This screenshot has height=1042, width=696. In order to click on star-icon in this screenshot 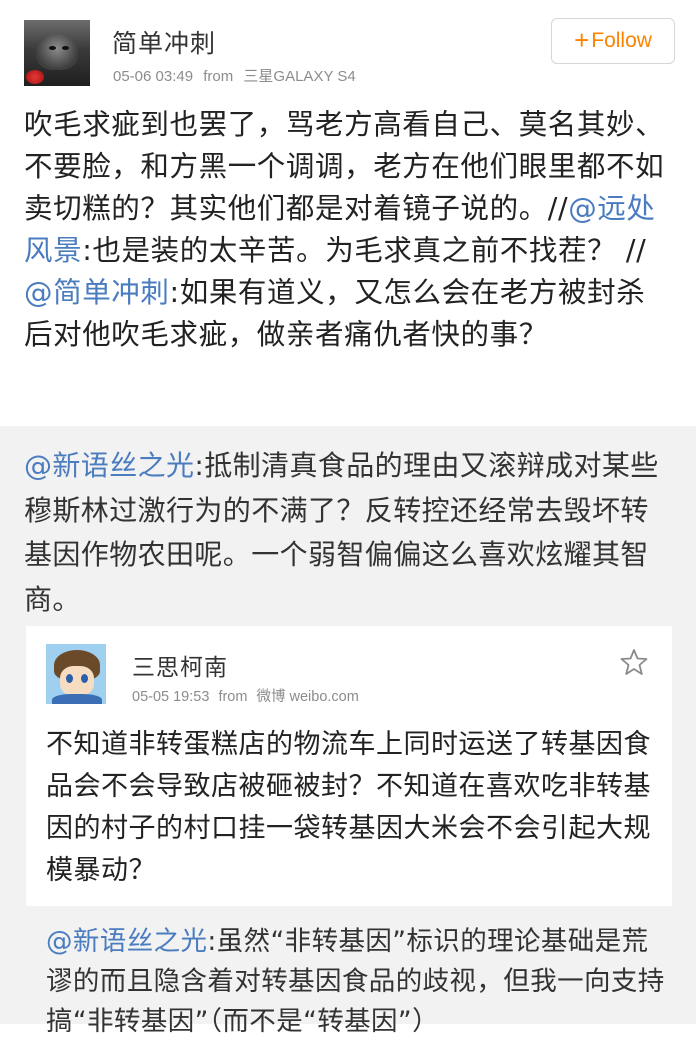, I will do `click(634, 662)`.